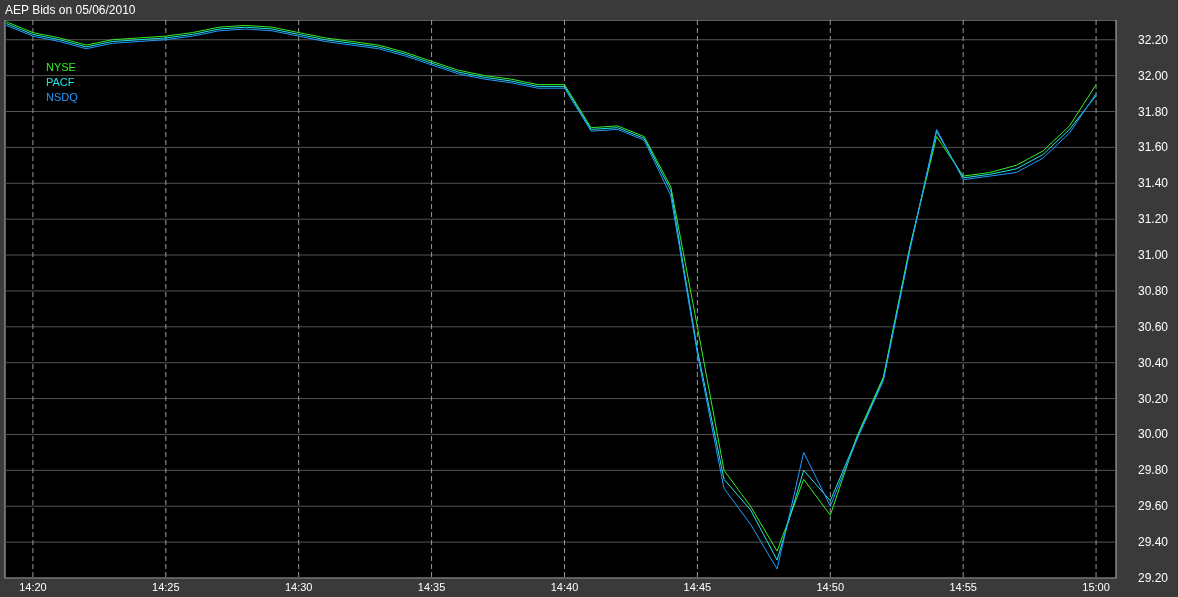  What do you see at coordinates (1152, 578) in the screenshot?
I see `y-tick-label: 29.20` at bounding box center [1152, 578].